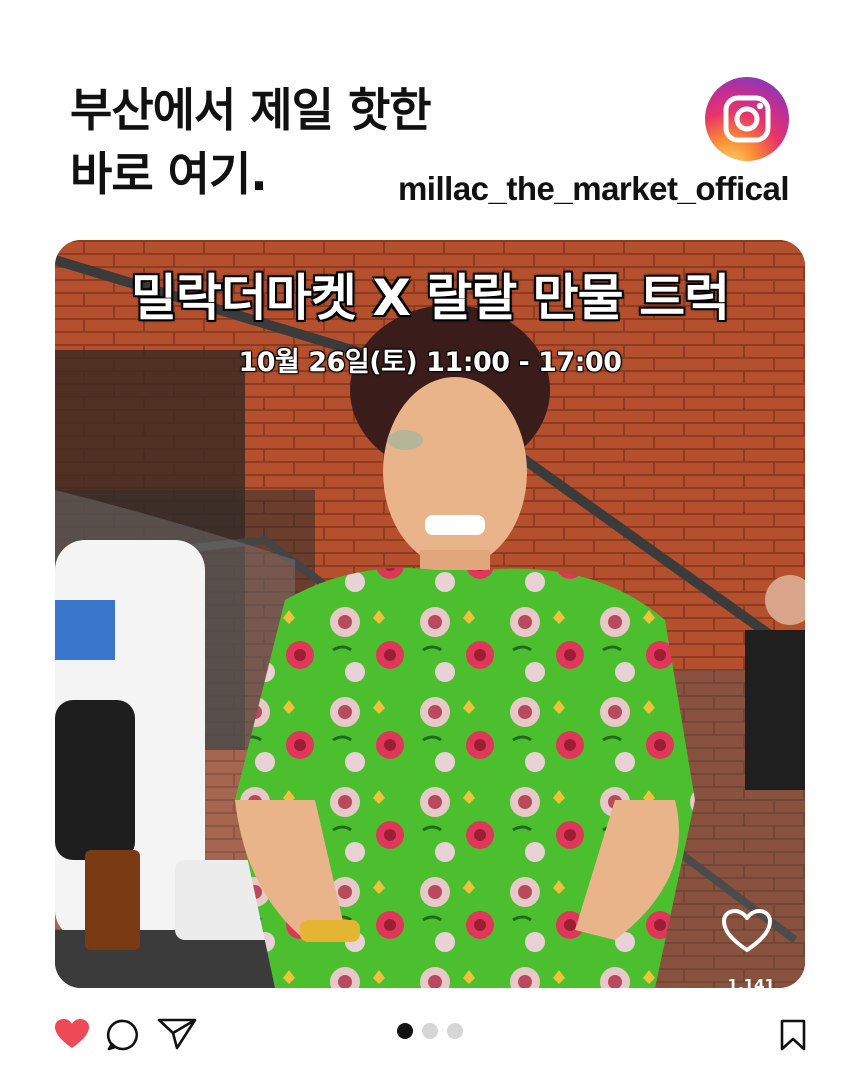  What do you see at coordinates (594, 189) in the screenshot?
I see `account-handle: millac_the_market_offical` at bounding box center [594, 189].